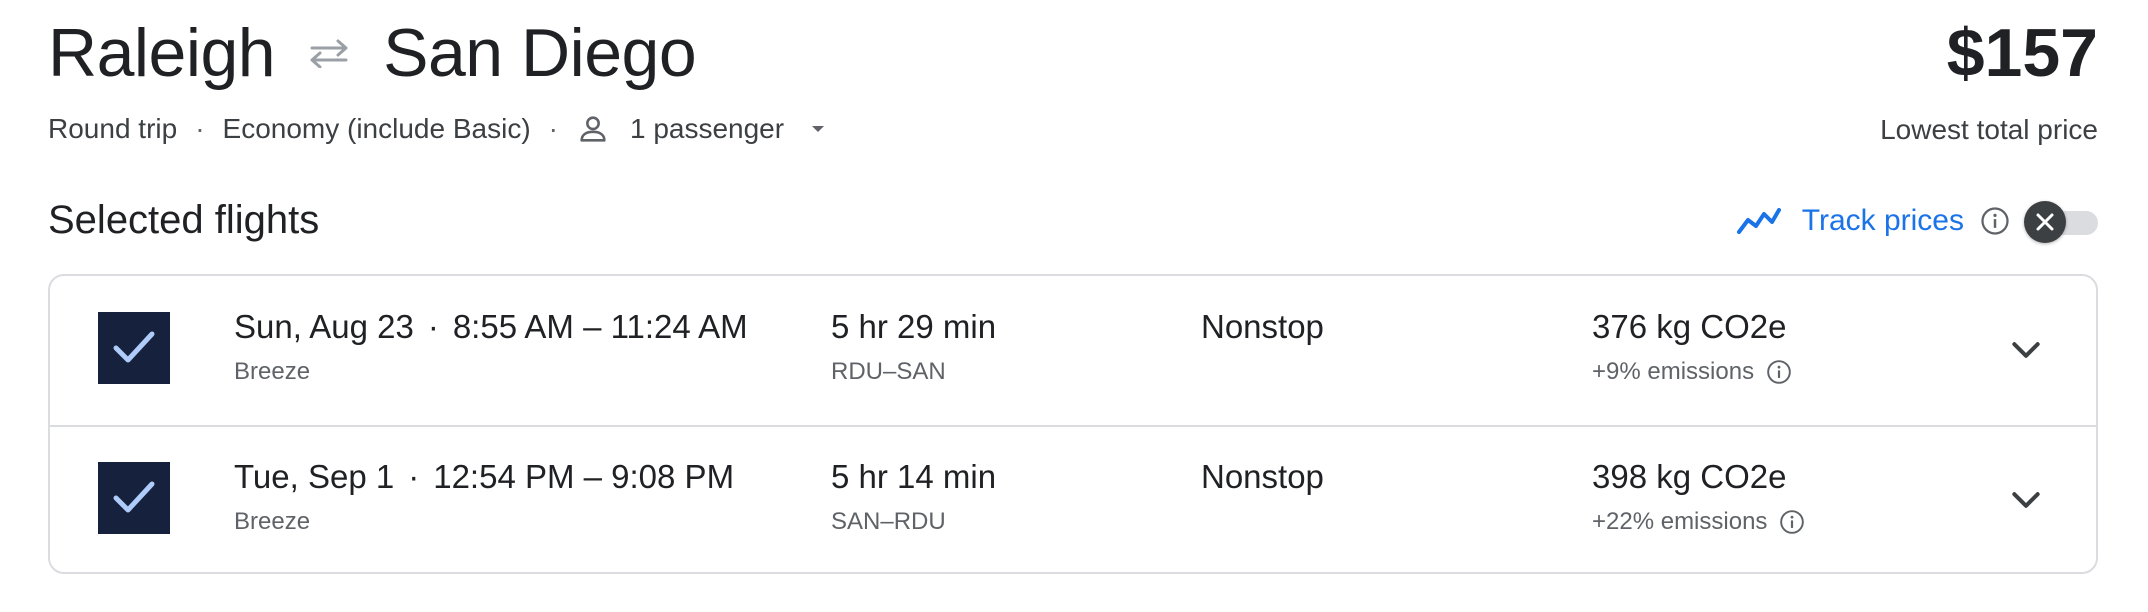  Describe the element at coordinates (484, 497) in the screenshot. I see `flight-times: Tue, Sep 1 · 12:54 PM – 9:08 PM Breeze` at that location.